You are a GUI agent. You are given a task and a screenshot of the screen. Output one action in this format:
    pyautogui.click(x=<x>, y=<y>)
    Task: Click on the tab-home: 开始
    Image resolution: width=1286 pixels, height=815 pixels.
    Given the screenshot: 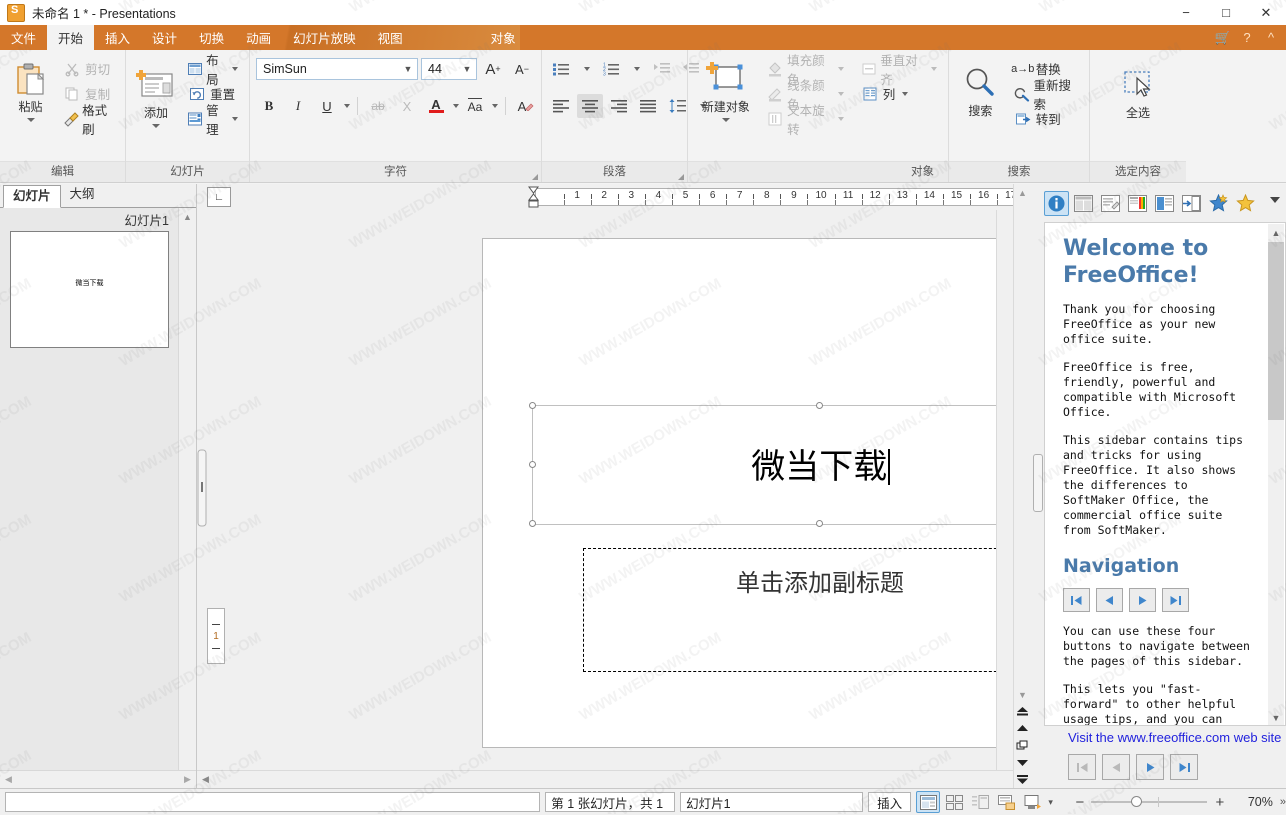 What is the action you would take?
    pyautogui.click(x=71, y=37)
    